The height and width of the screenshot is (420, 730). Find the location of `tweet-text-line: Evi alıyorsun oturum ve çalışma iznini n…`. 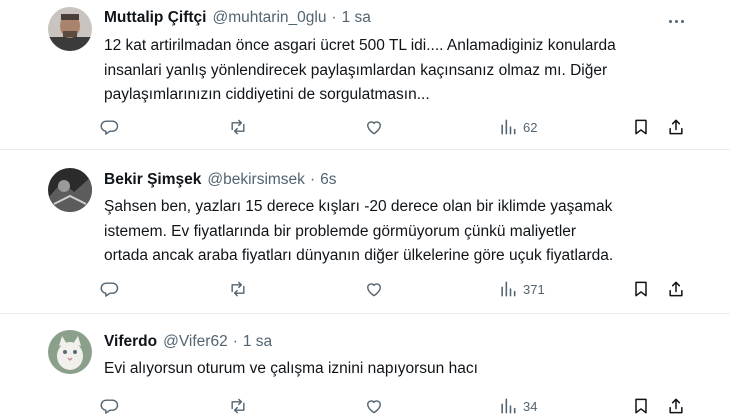

tweet-text-line: Evi alıyorsun oturum ve çalışma iznini n… is located at coordinates (291, 368).